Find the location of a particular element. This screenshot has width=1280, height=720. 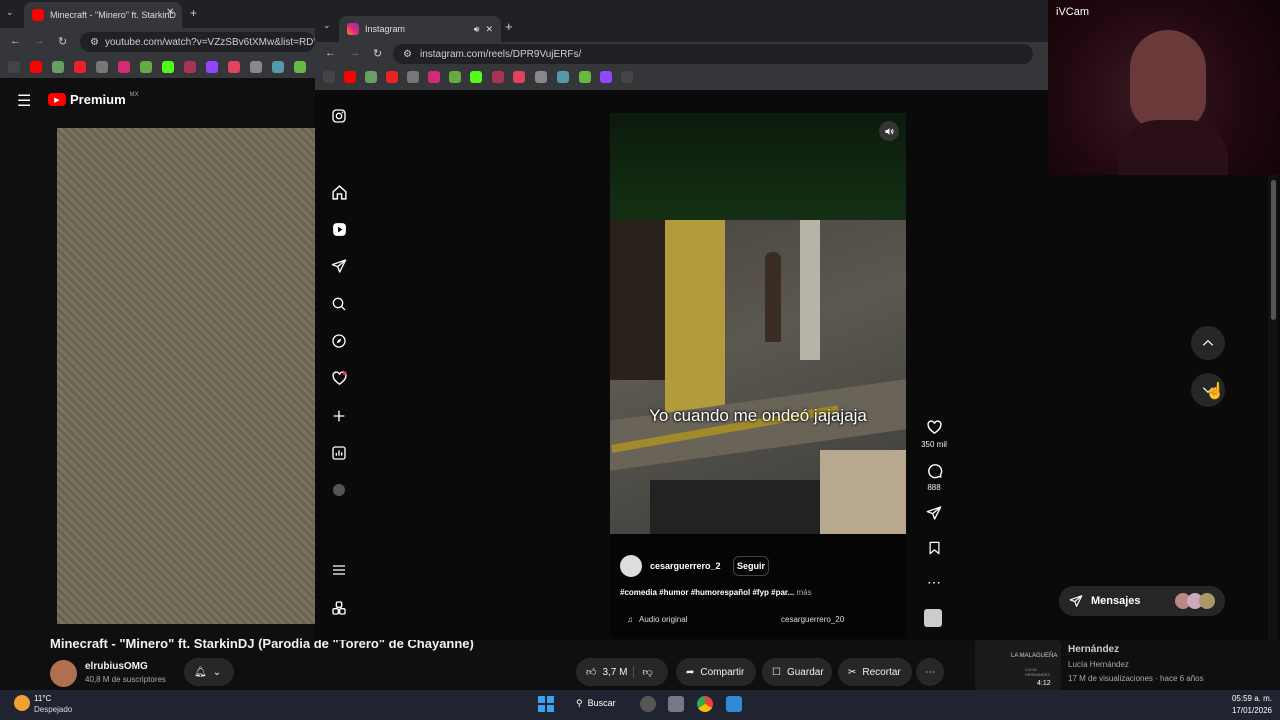

comment-icon is located at coordinates (934, 470).